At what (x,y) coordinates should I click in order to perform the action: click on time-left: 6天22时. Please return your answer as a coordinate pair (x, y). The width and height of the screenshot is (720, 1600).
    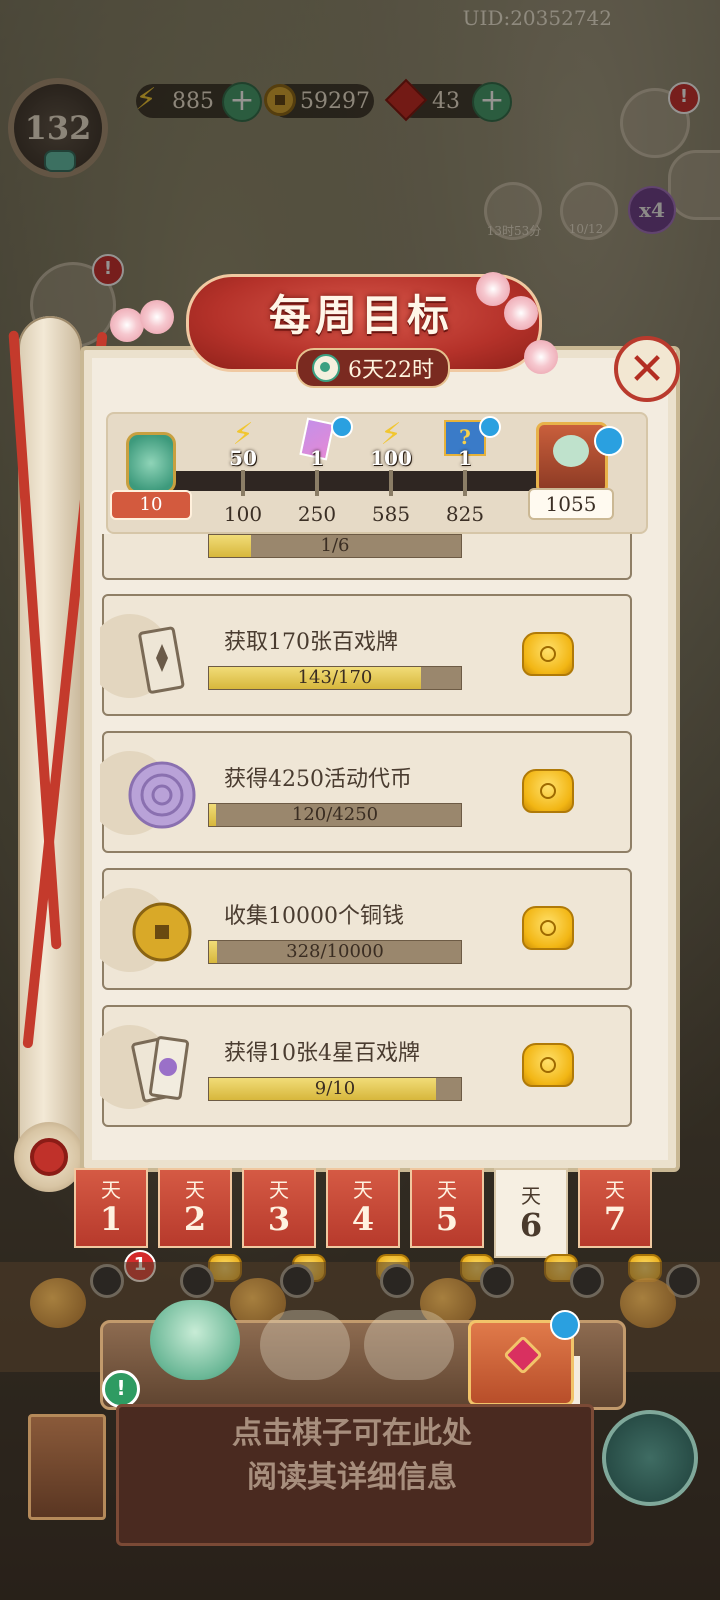
    Looking at the image, I should click on (391, 370).